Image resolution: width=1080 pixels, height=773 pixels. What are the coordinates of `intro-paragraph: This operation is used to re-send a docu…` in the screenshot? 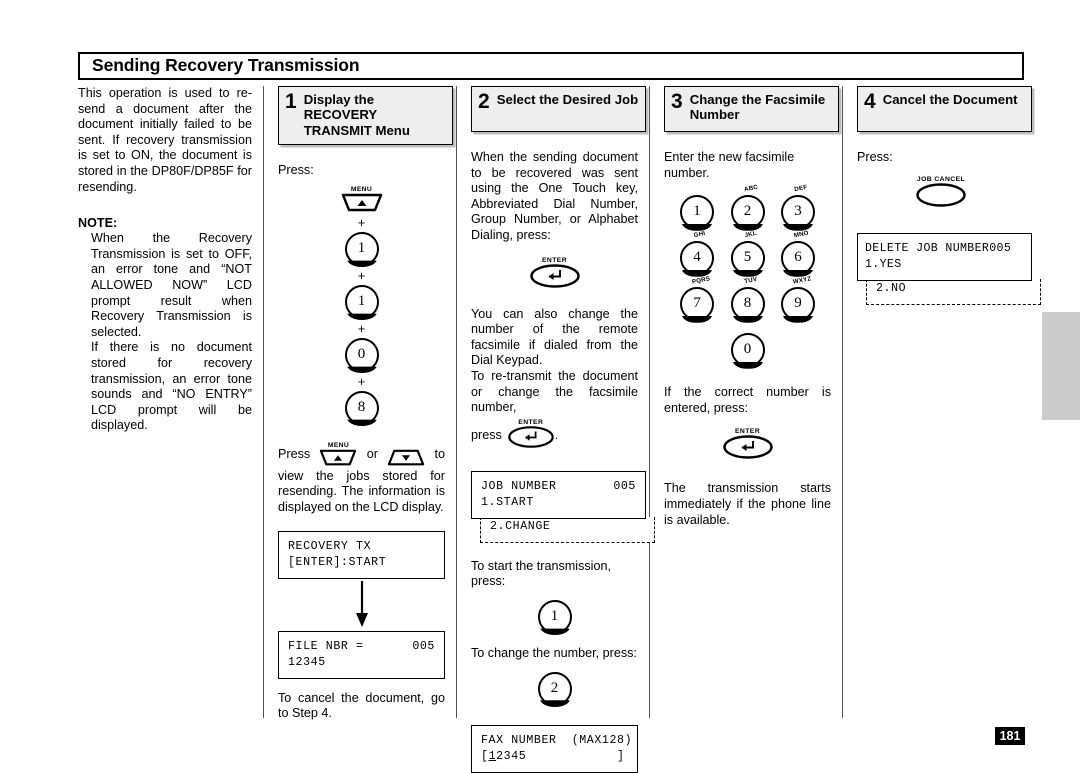 It's located at (165, 140).